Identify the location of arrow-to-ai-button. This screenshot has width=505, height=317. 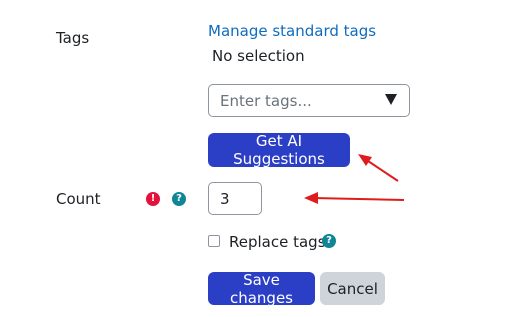
(378, 168).